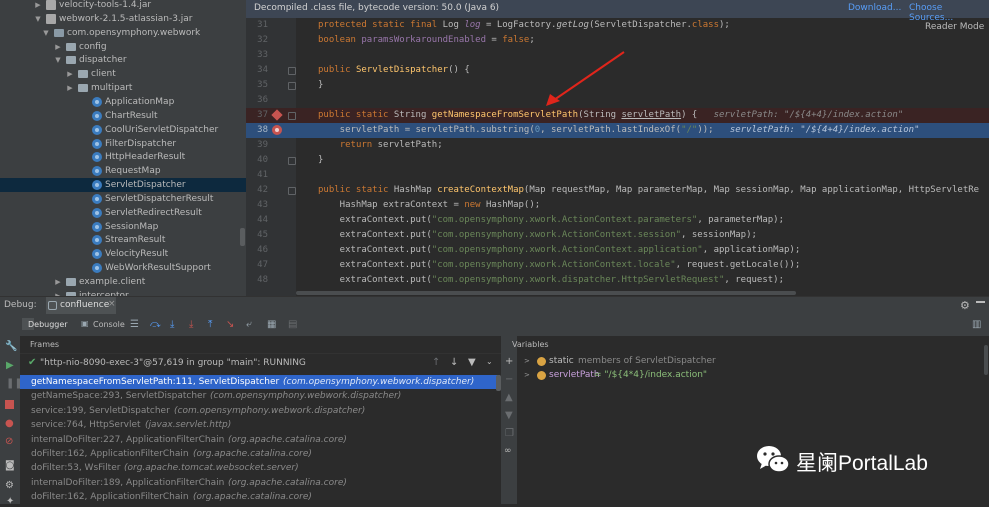 This screenshot has height=507, width=989. Describe the element at coordinates (103, 74) in the screenshot. I see `tree-item-label: client` at that location.